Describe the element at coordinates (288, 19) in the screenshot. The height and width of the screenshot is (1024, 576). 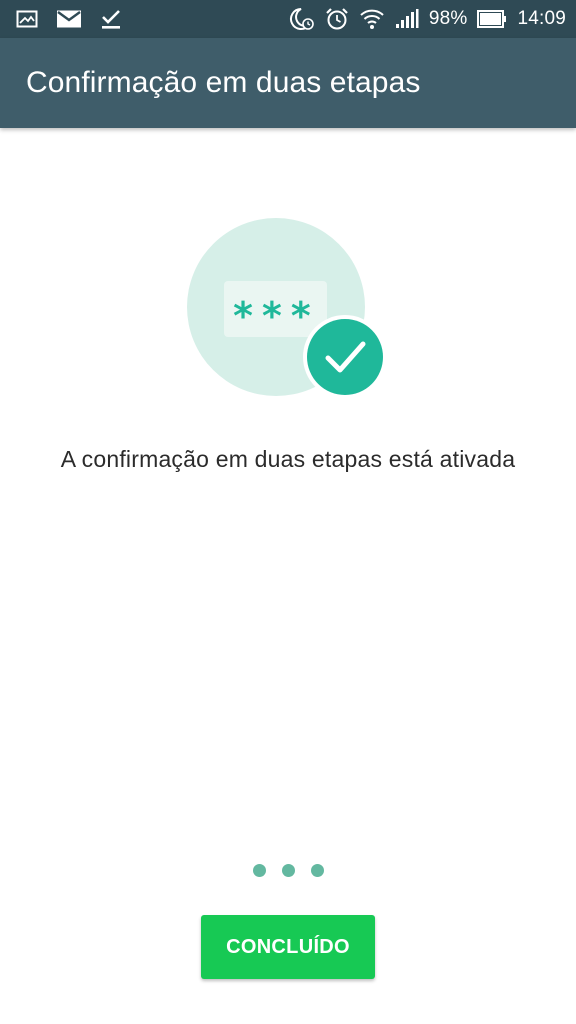
I see `status-bar: 98% 14:09` at that location.